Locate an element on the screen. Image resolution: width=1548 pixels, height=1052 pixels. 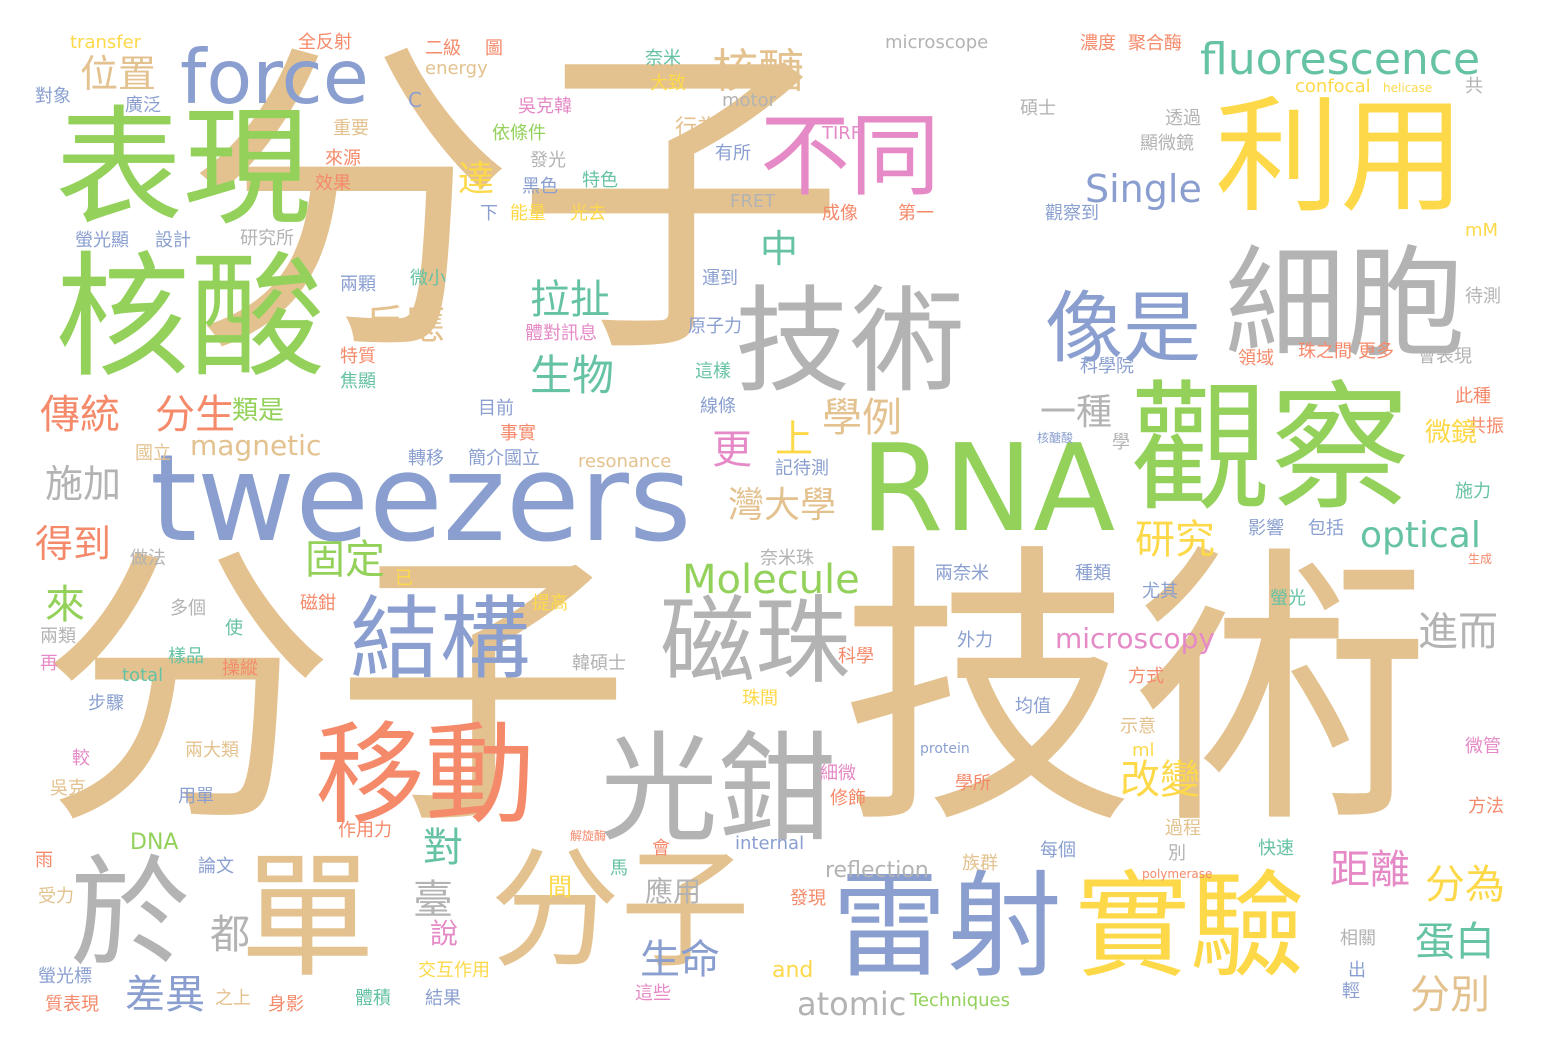
word-yundao: 運到 is located at coordinates (720, 278).